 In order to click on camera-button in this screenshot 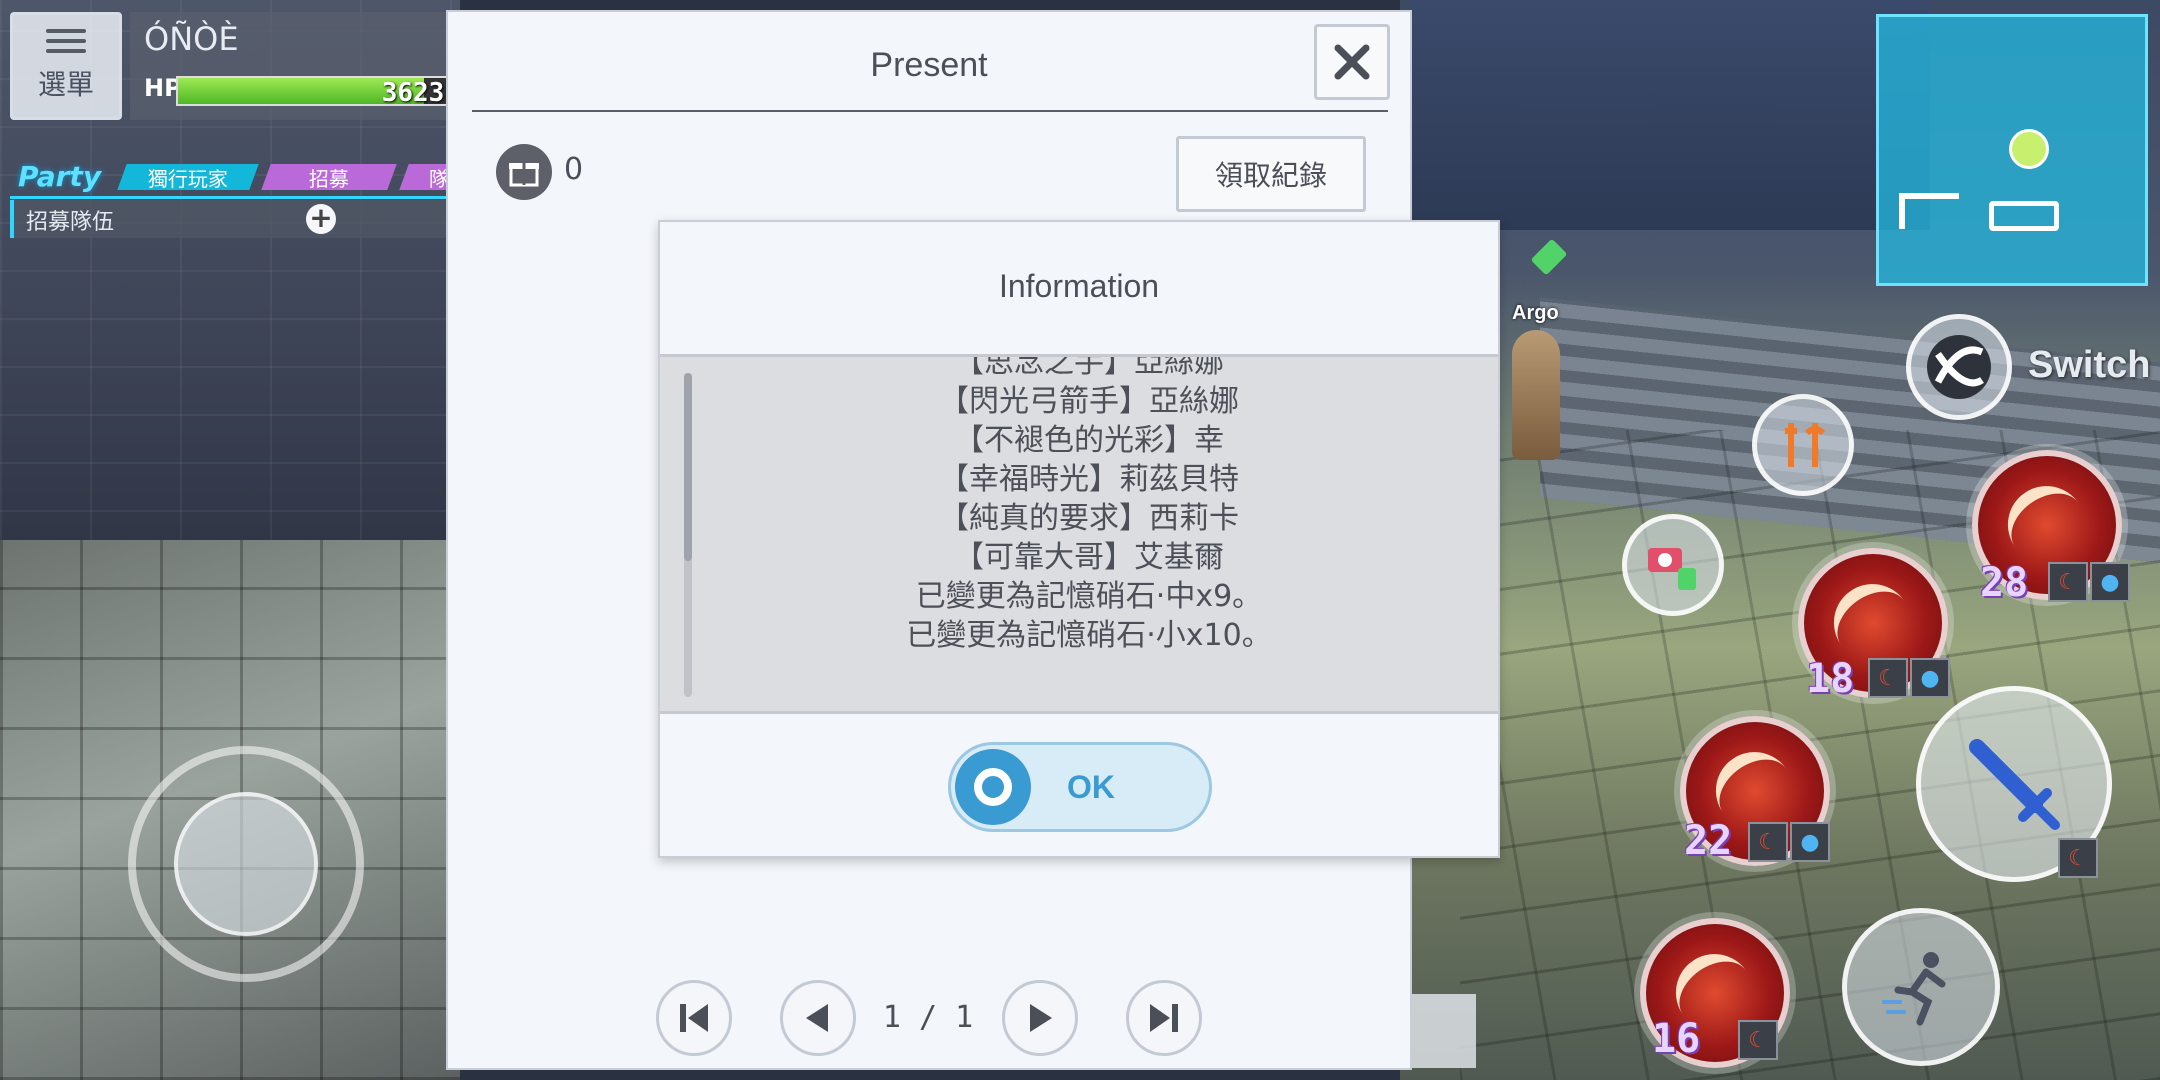, I will do `click(1673, 565)`.